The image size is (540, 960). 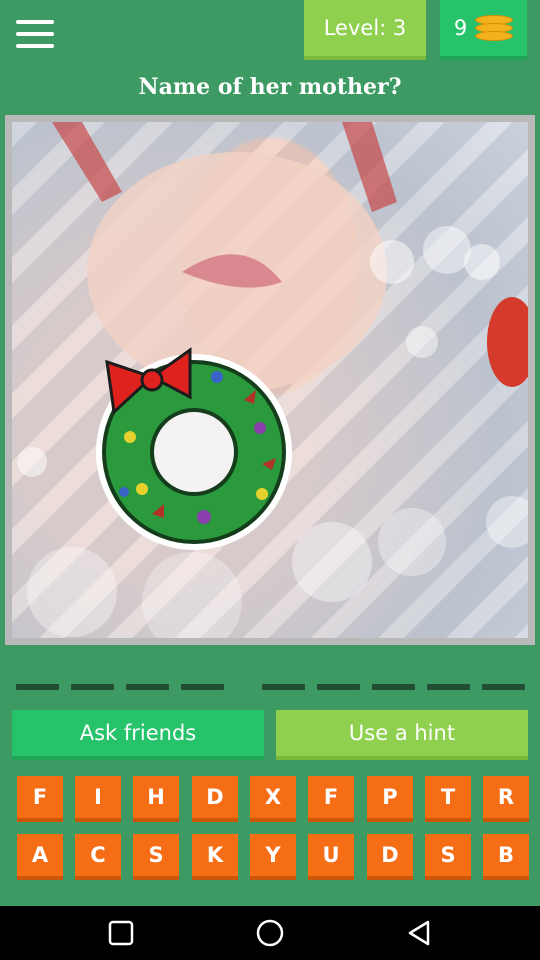 What do you see at coordinates (270, 87) in the screenshot?
I see `question-text: Name of her mother?` at bounding box center [270, 87].